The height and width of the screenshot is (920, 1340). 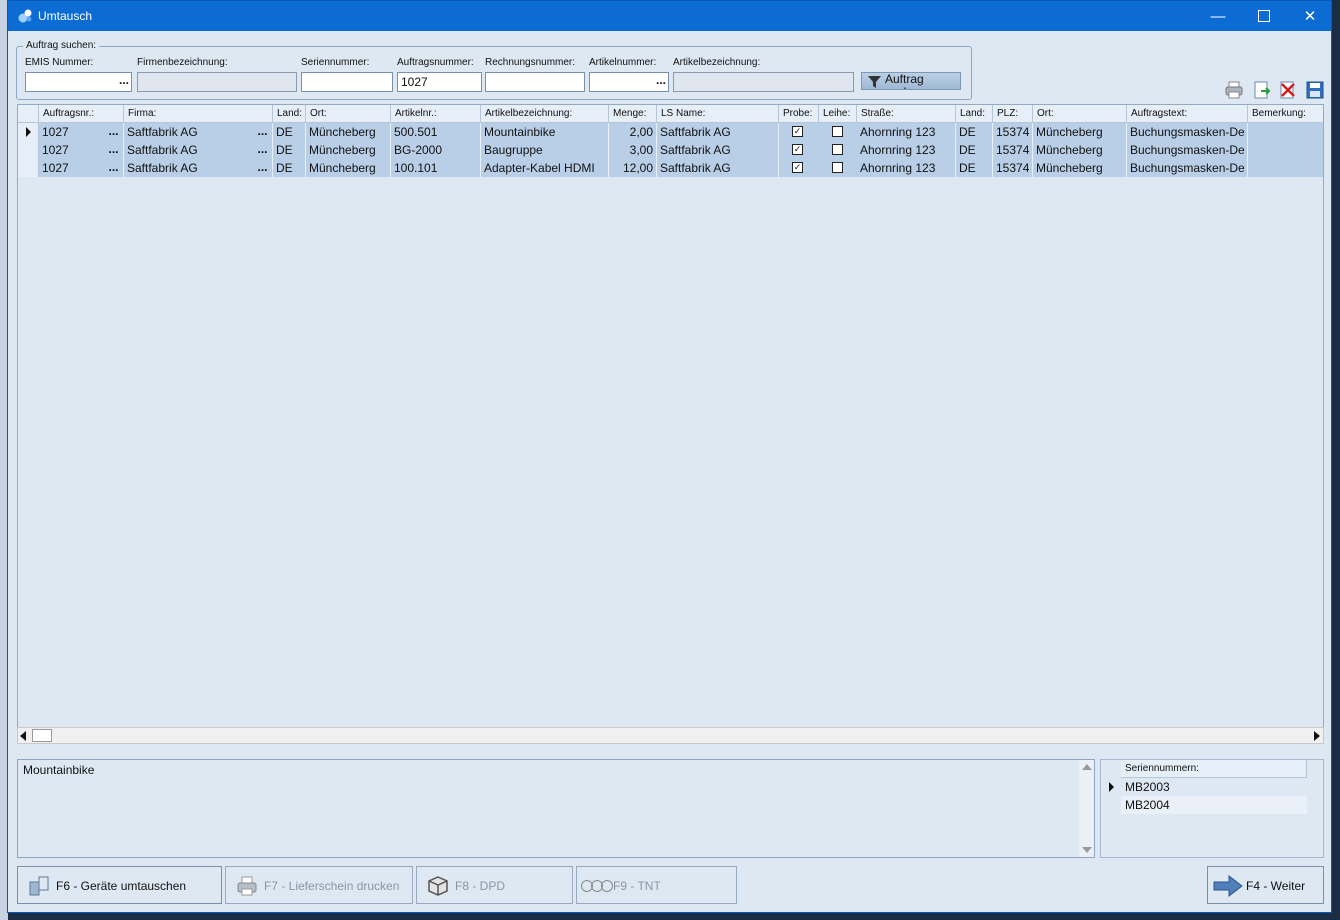 What do you see at coordinates (656, 885) in the screenshot?
I see `tnt-button: F9 - TNT` at bounding box center [656, 885].